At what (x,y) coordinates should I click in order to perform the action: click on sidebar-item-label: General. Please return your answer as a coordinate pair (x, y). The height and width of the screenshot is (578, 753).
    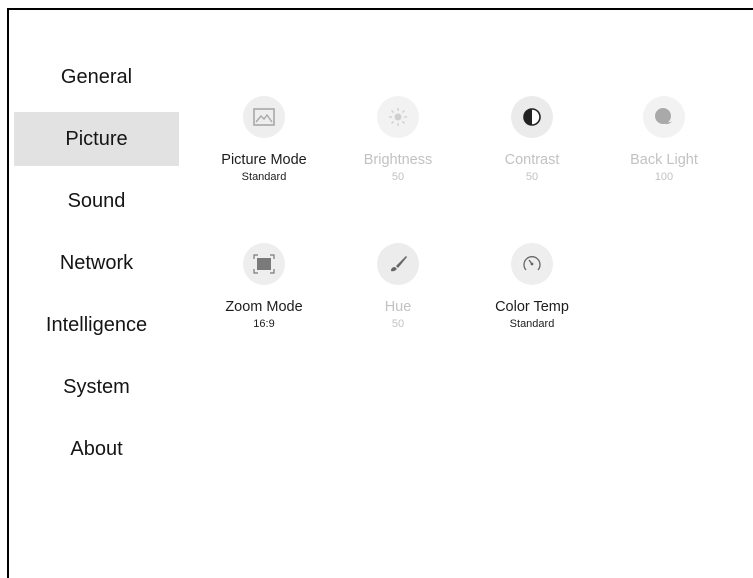
    Looking at the image, I should click on (96, 76).